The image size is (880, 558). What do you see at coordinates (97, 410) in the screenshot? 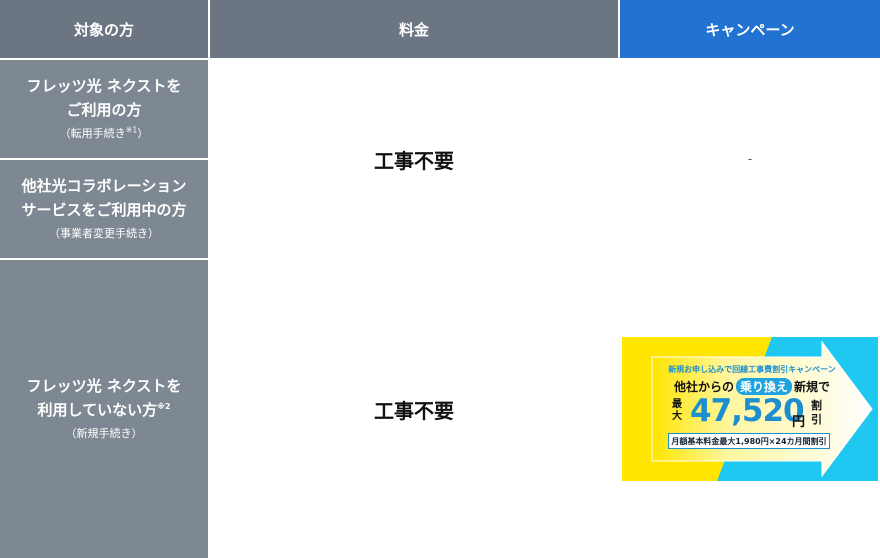
I see `target-title-line2: 利用していない方` at bounding box center [97, 410].